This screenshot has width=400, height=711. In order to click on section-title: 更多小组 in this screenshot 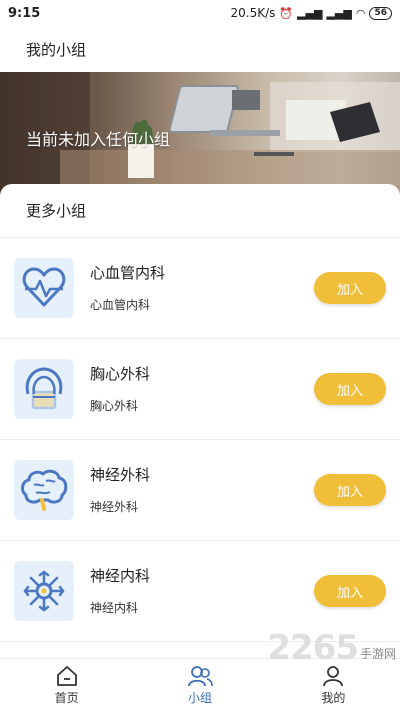, I will do `click(56, 211)`.